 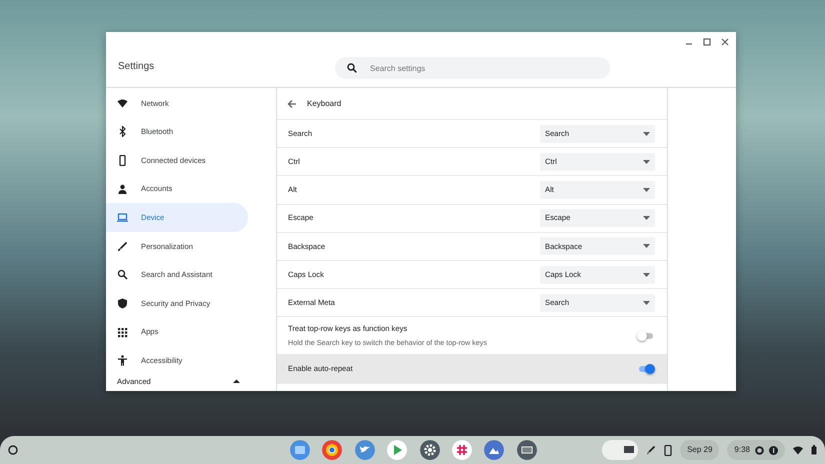 I want to click on page-title: Keyboard, so click(x=324, y=104).